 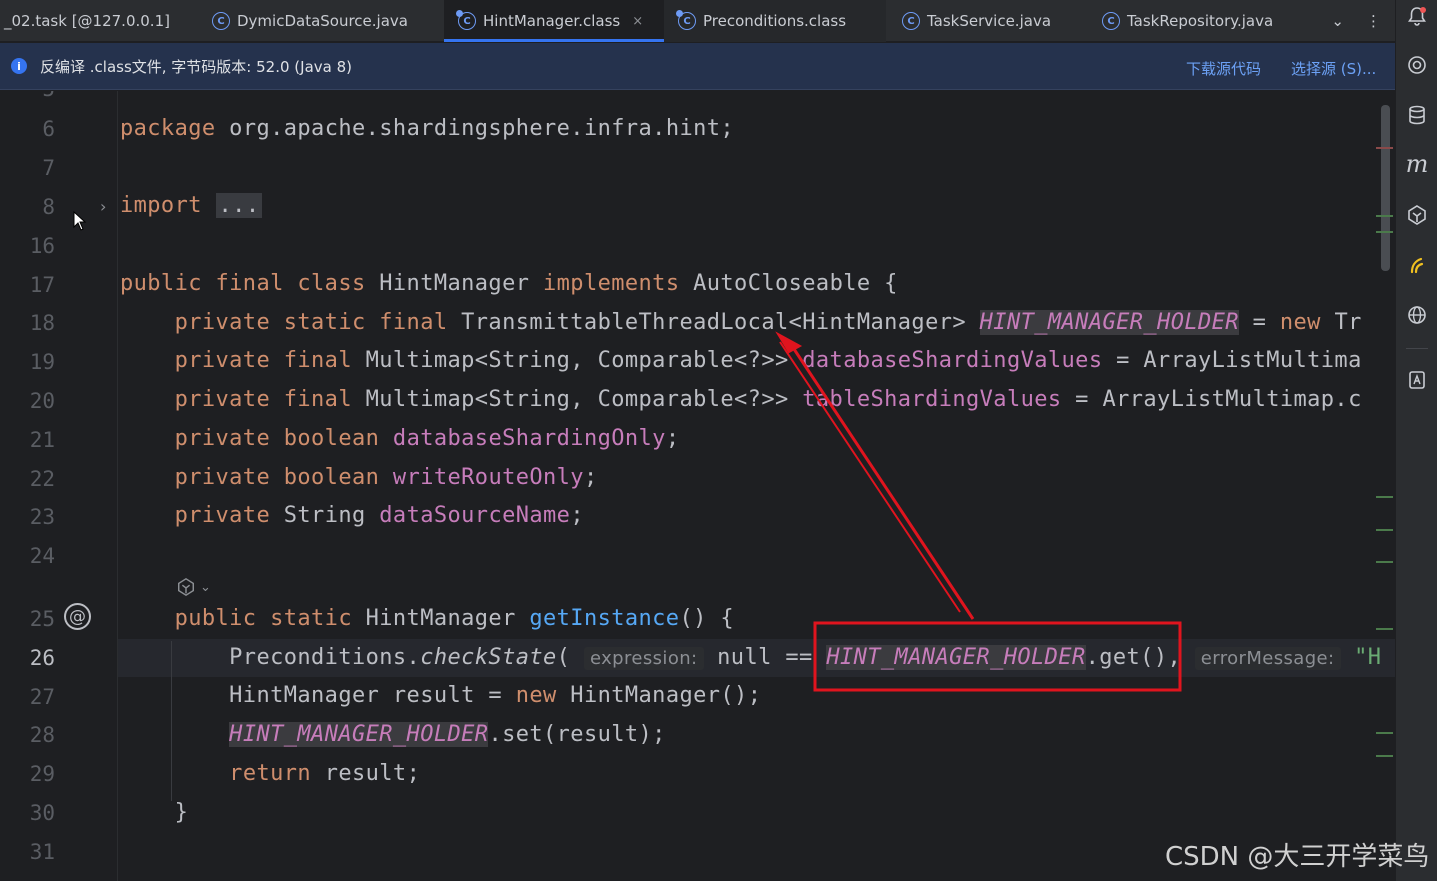 I want to click on parameter-hint: expression:, so click(x=643, y=658).